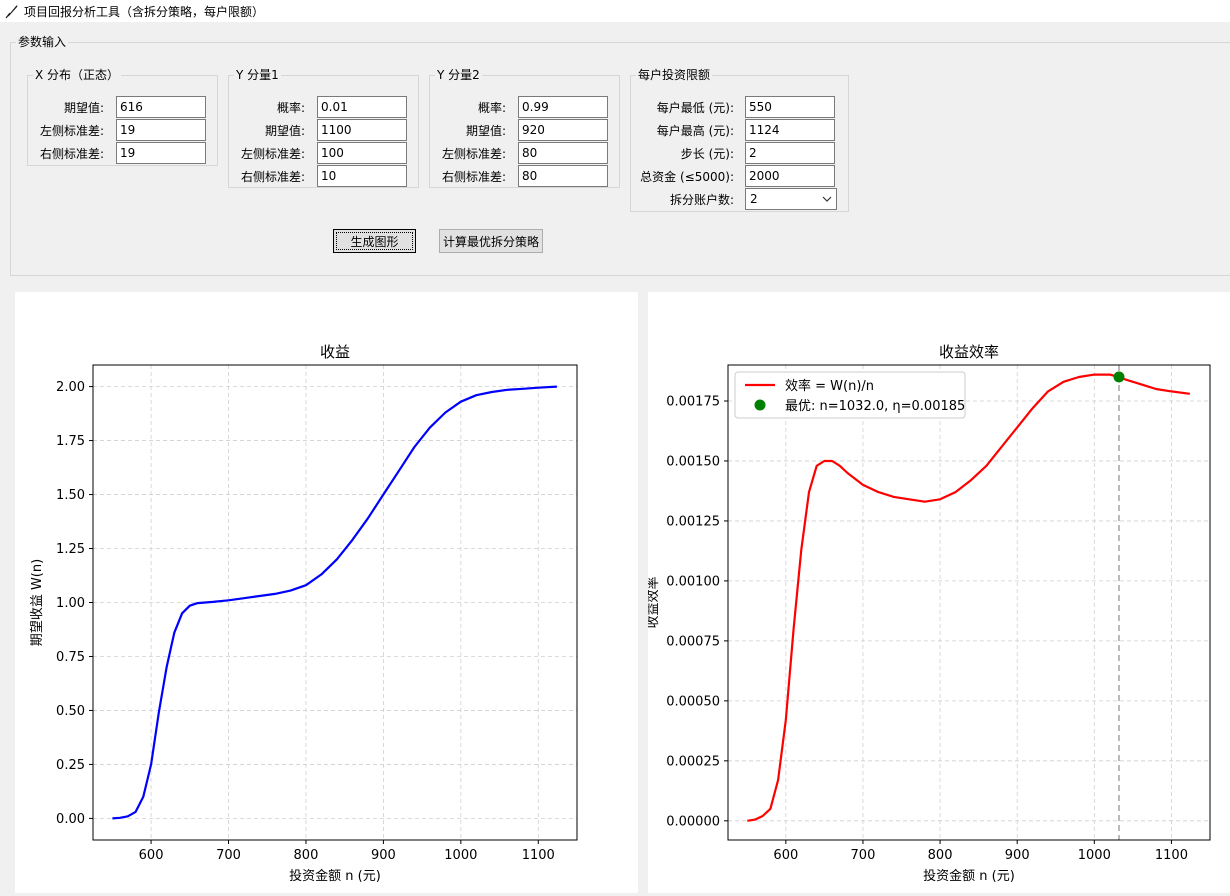 The width and height of the screenshot is (1230, 896). What do you see at coordinates (693, 761) in the screenshot?
I see `y-tick-label: 0.00025` at bounding box center [693, 761].